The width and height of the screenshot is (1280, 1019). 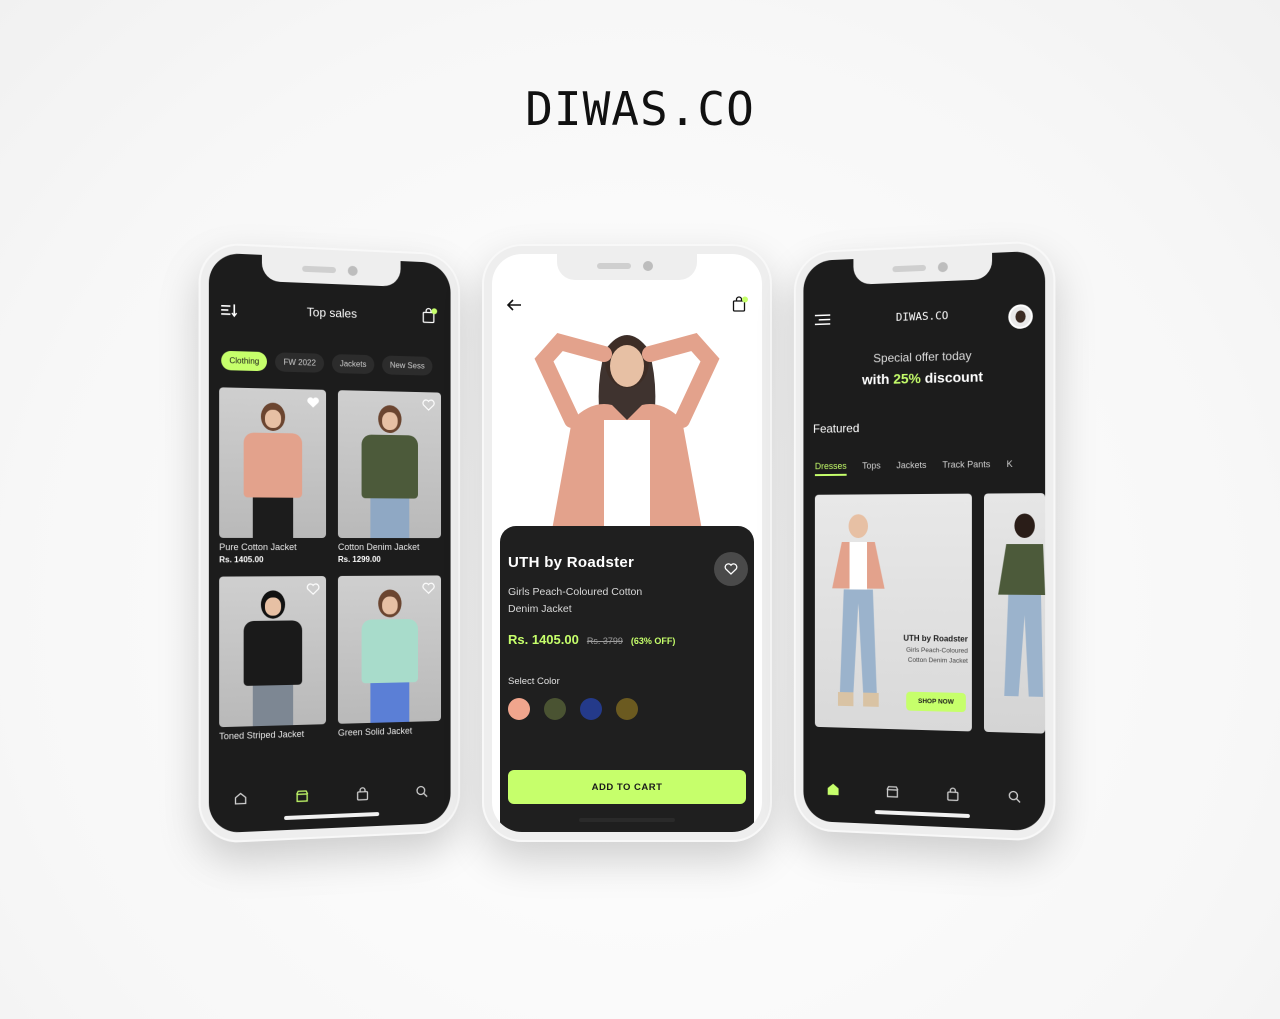 What do you see at coordinates (258, 547) in the screenshot?
I see `product-name: Pure Cotton Jacket` at bounding box center [258, 547].